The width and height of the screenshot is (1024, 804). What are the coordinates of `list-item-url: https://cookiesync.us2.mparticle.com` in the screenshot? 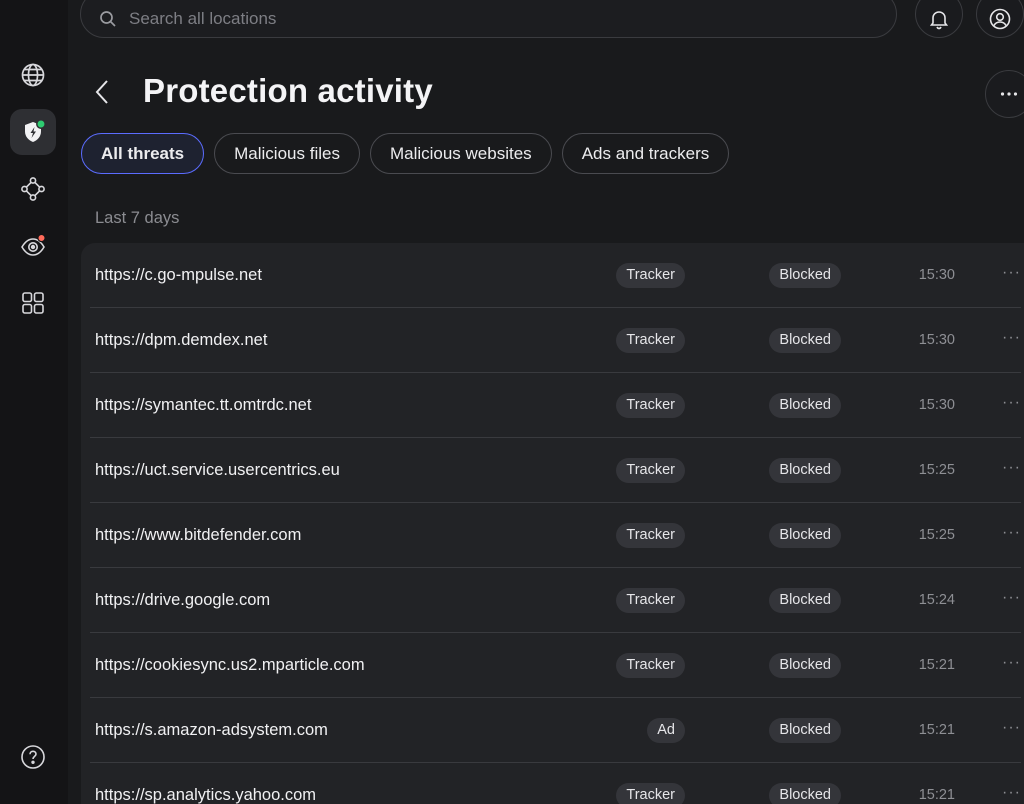 It's located at (230, 665).